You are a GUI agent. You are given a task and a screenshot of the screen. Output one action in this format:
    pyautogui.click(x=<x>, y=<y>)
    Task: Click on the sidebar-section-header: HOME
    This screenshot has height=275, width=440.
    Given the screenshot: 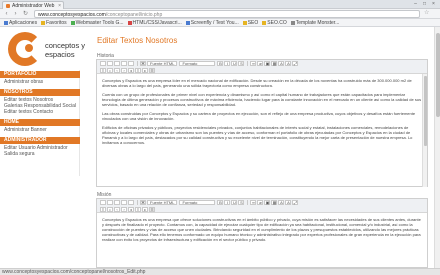 What is the action you would take?
    pyautogui.click(x=40, y=122)
    